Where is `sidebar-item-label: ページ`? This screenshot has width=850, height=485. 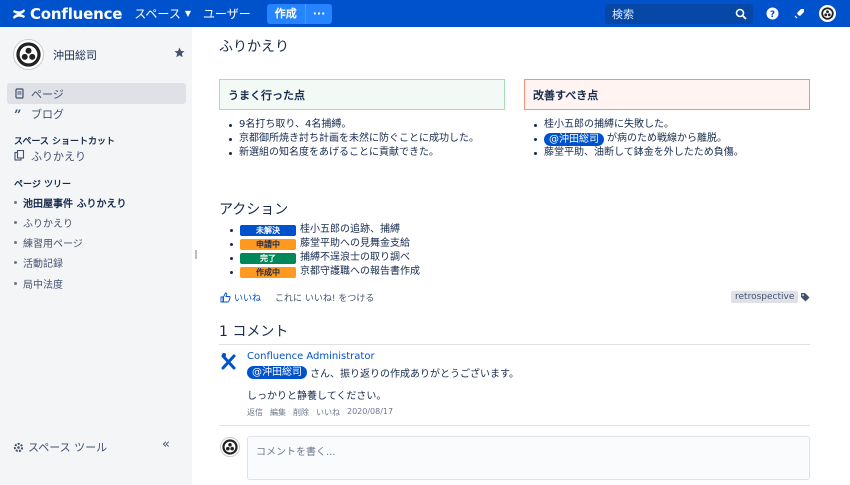 sidebar-item-label: ページ is located at coordinates (47, 94).